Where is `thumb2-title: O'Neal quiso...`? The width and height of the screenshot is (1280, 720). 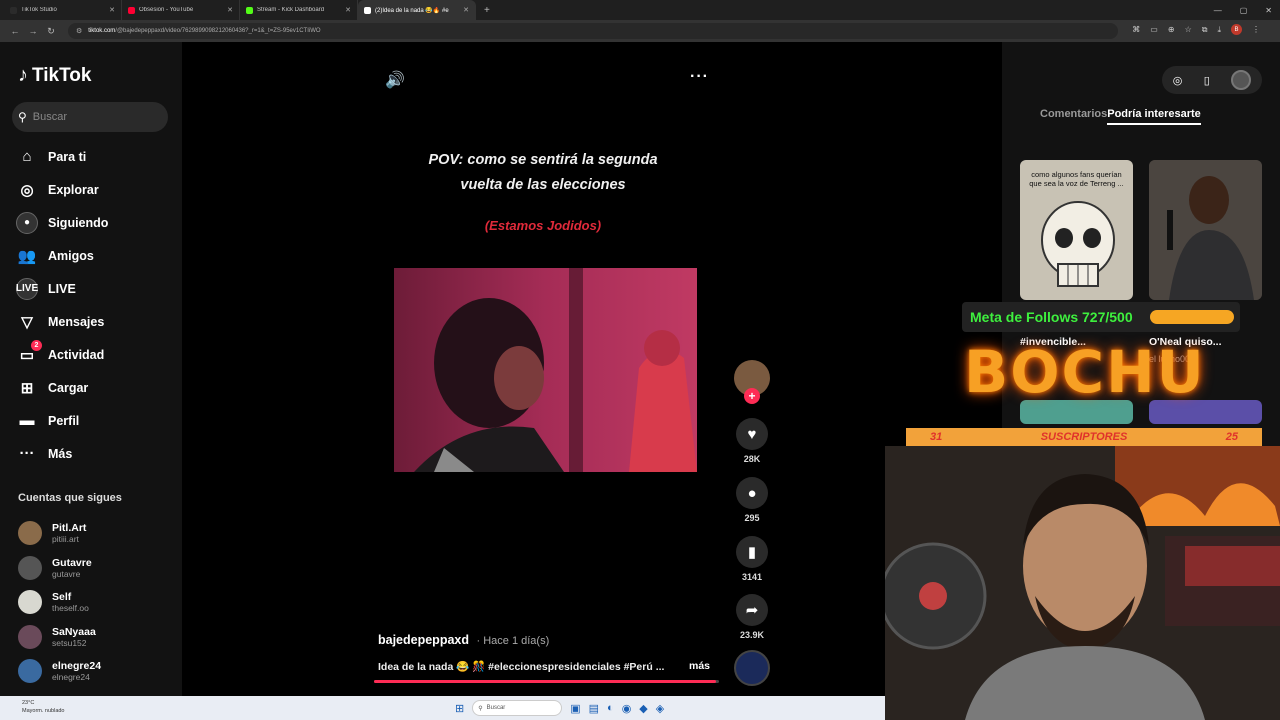 thumb2-title: O'Neal quiso... is located at coordinates (1185, 342).